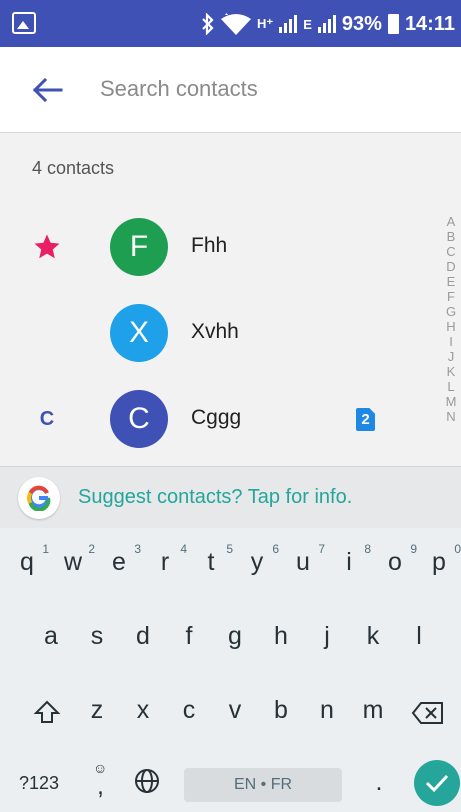 The image size is (461, 812). Describe the element at coordinates (51, 636) in the screenshot. I see `key-a: a` at that location.